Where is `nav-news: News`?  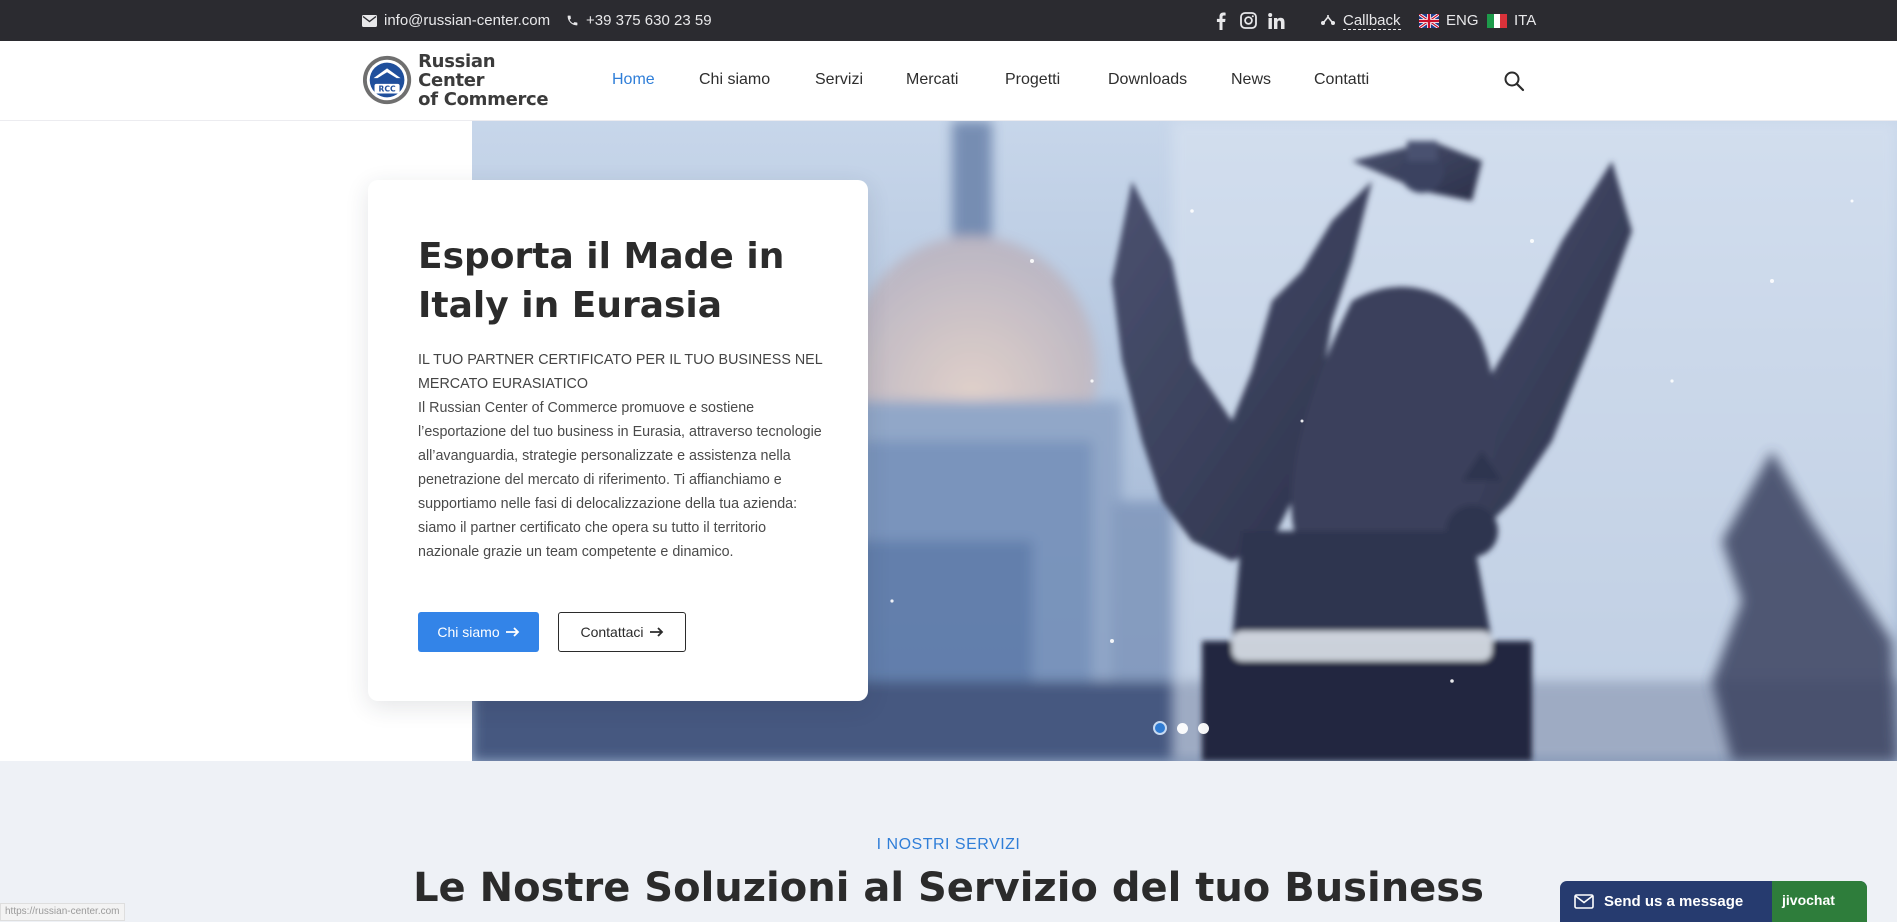 nav-news: News is located at coordinates (1251, 80).